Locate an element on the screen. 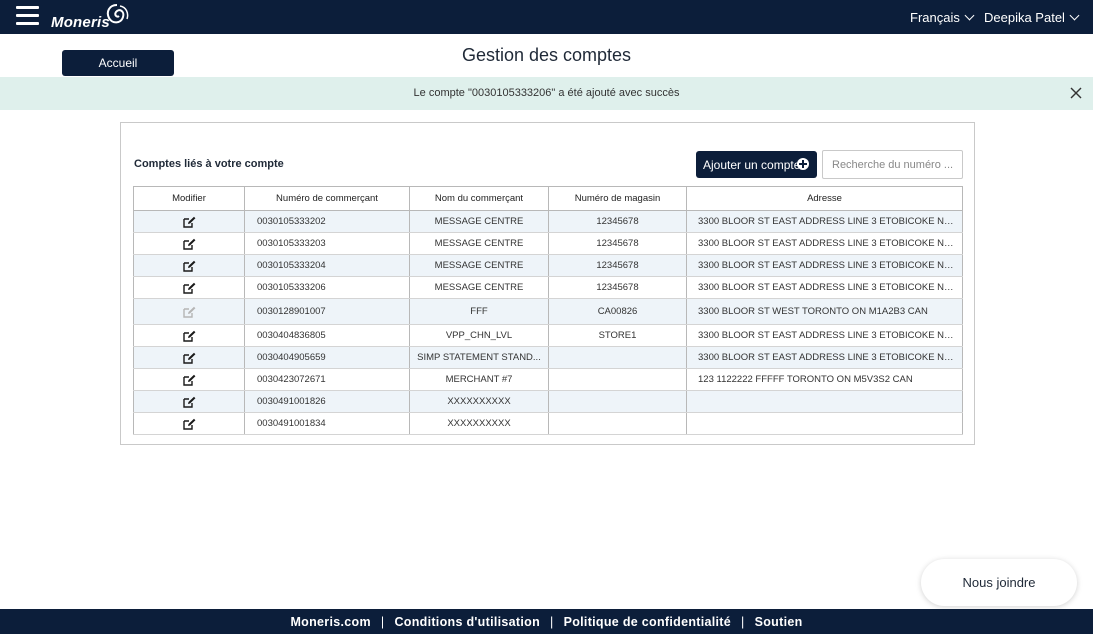 This screenshot has width=1093, height=634. merchant-number-cell: 0030491001834 is located at coordinates (327, 423).